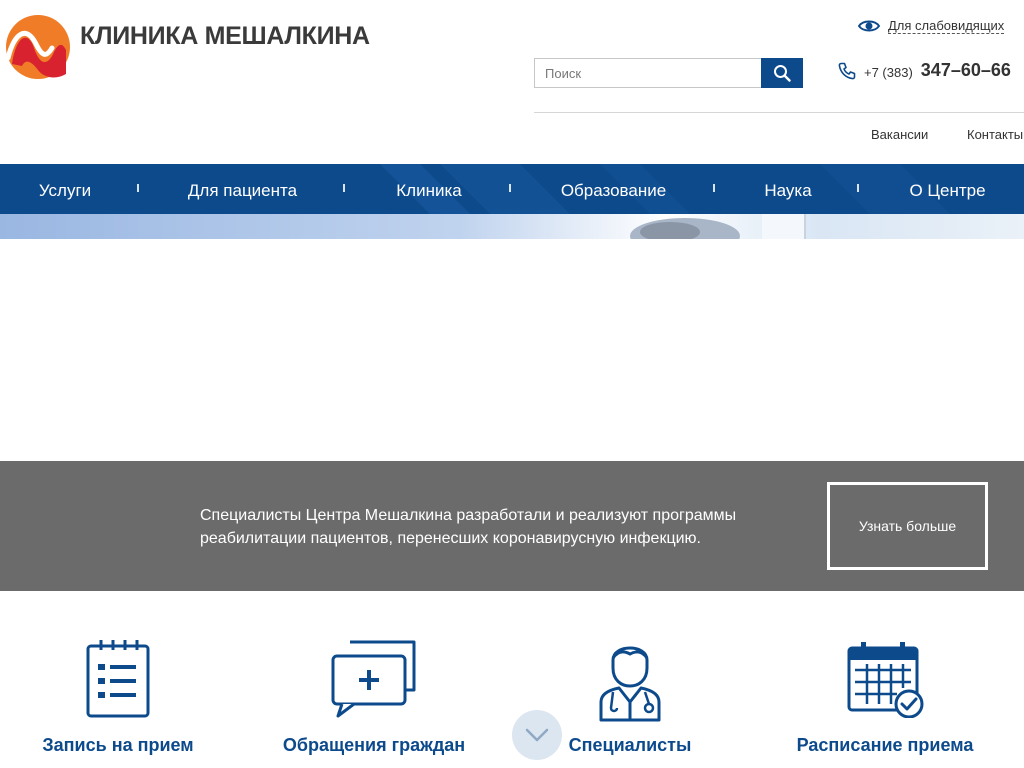  What do you see at coordinates (647, 73) in the screenshot?
I see `search-input` at bounding box center [647, 73].